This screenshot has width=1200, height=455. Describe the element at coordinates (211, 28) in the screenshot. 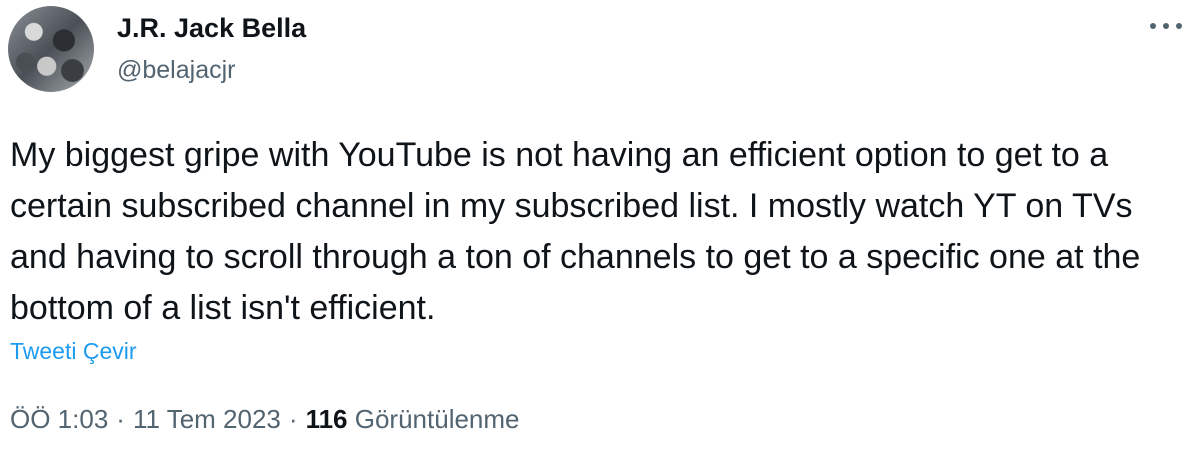

I see `author-display-name: J.R. Jack Bella` at that location.